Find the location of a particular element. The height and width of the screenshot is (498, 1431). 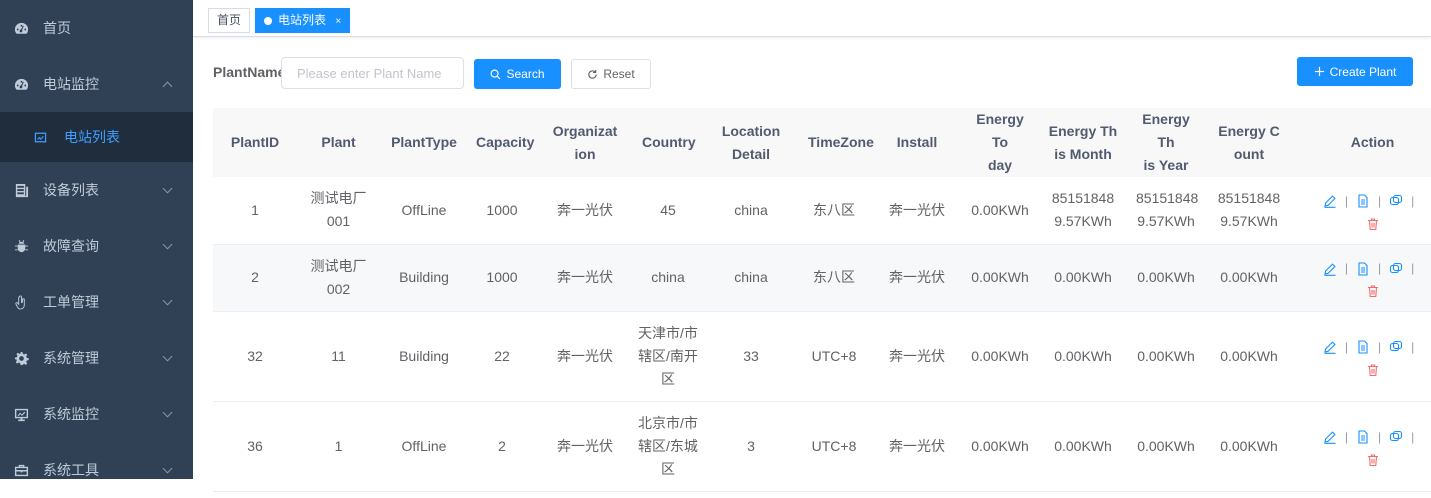

cell-text: 东八区 is located at coordinates (834, 277).